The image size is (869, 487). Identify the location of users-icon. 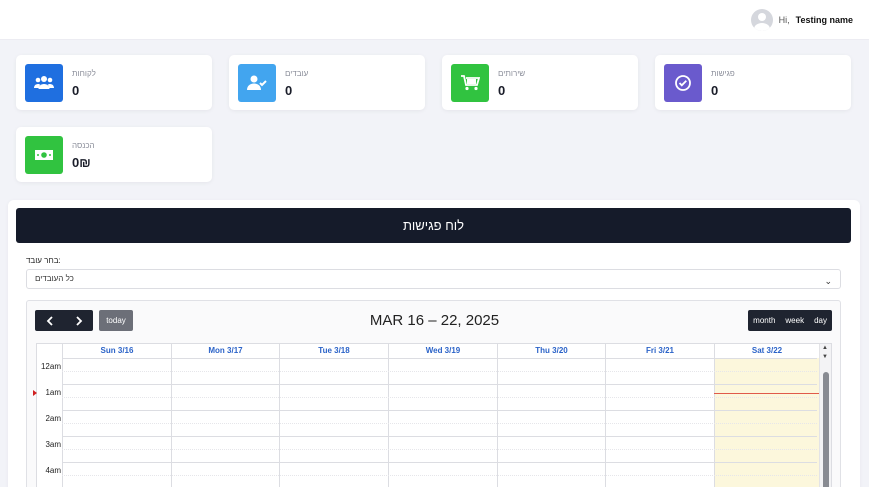
(44, 83).